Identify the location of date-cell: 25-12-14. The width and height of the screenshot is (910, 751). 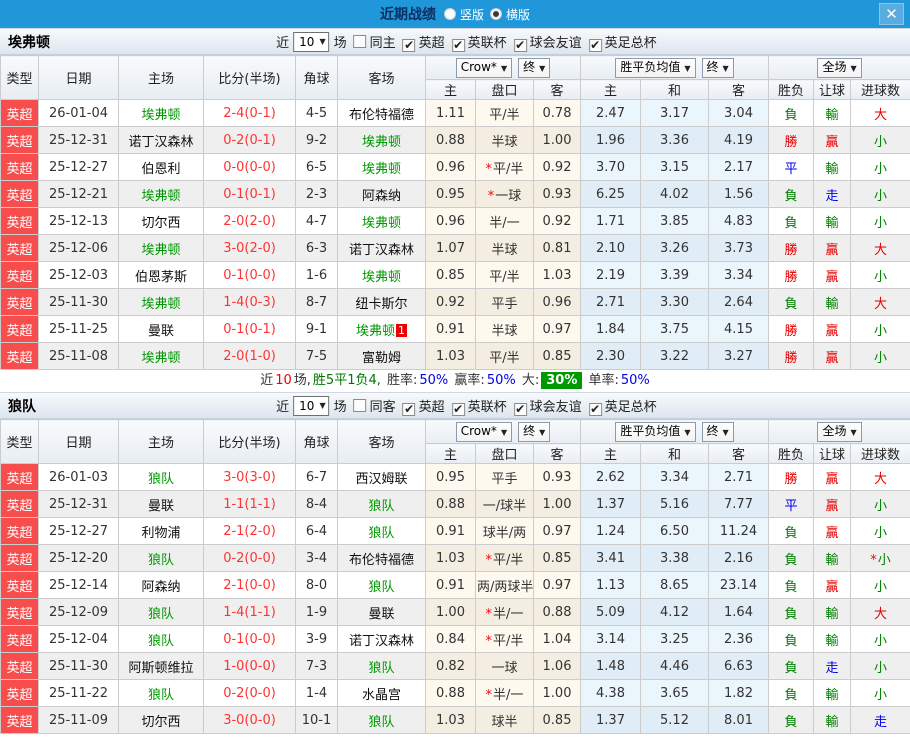
(78, 585).